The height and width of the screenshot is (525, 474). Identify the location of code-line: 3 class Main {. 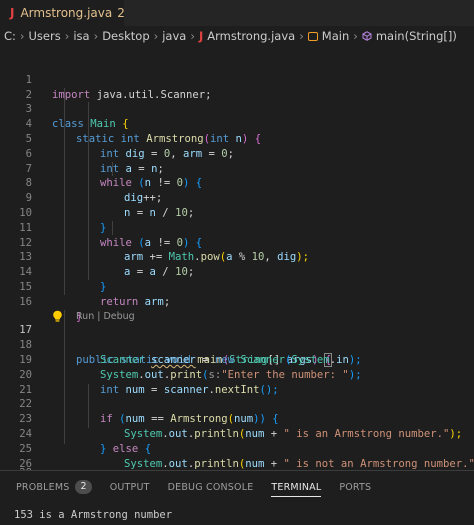
(237, 109).